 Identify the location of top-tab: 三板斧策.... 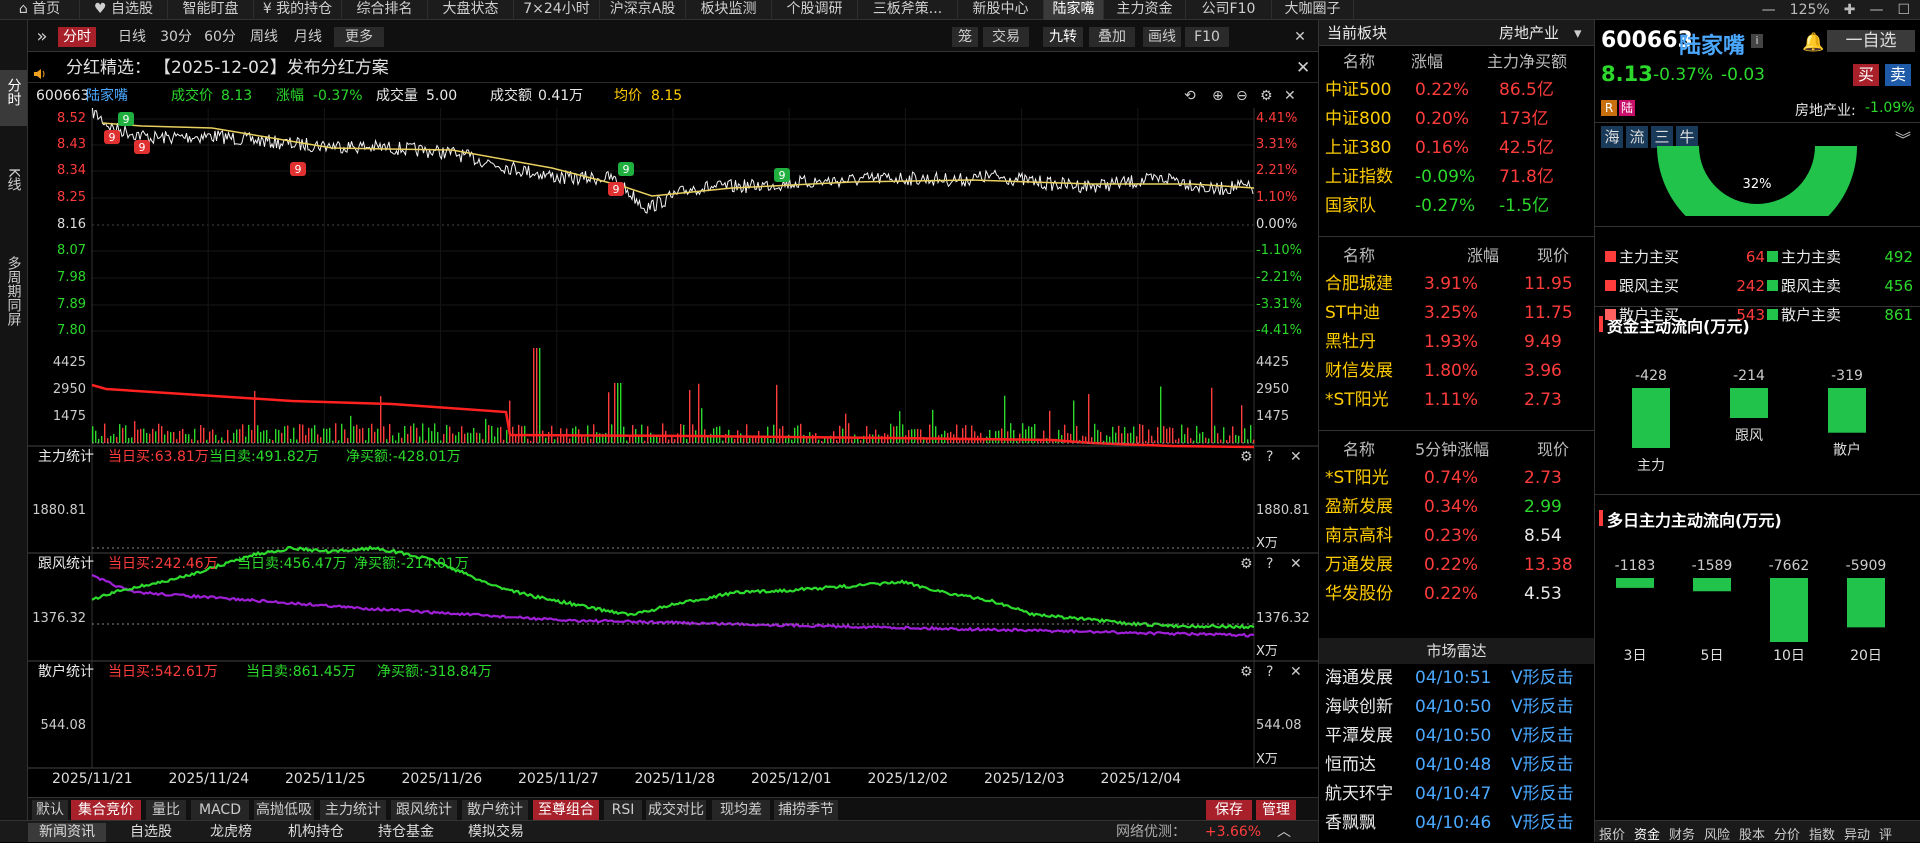
(908, 10).